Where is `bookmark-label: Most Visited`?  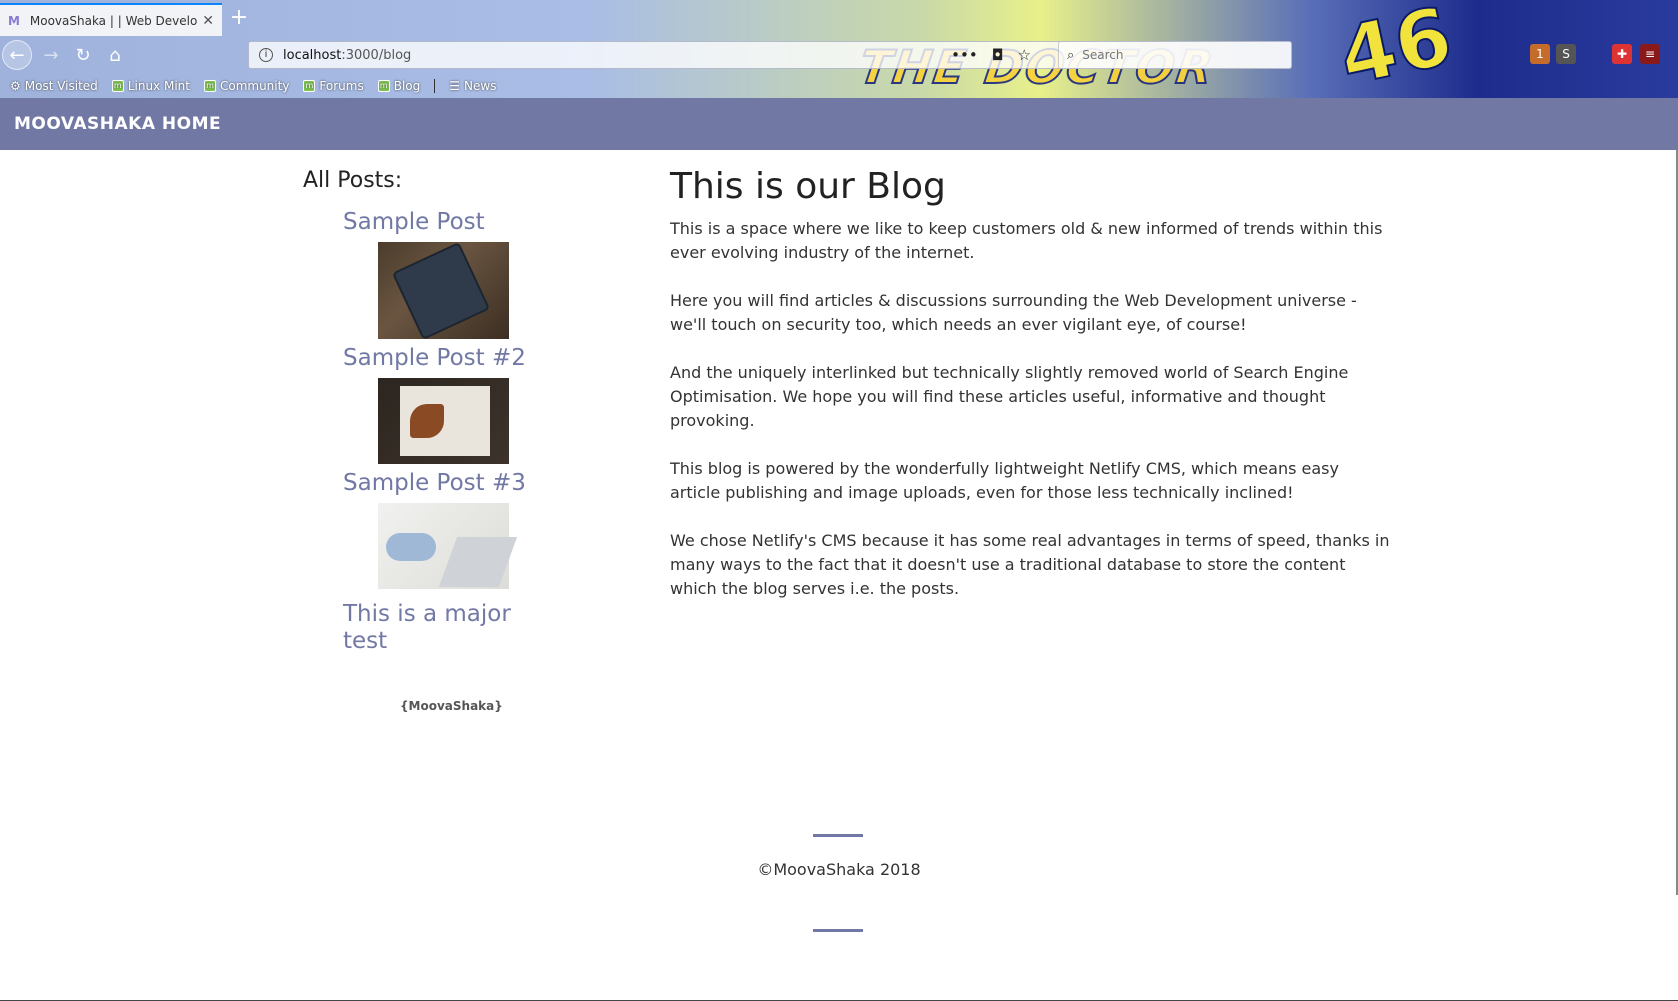 bookmark-label: Most Visited is located at coordinates (61, 86).